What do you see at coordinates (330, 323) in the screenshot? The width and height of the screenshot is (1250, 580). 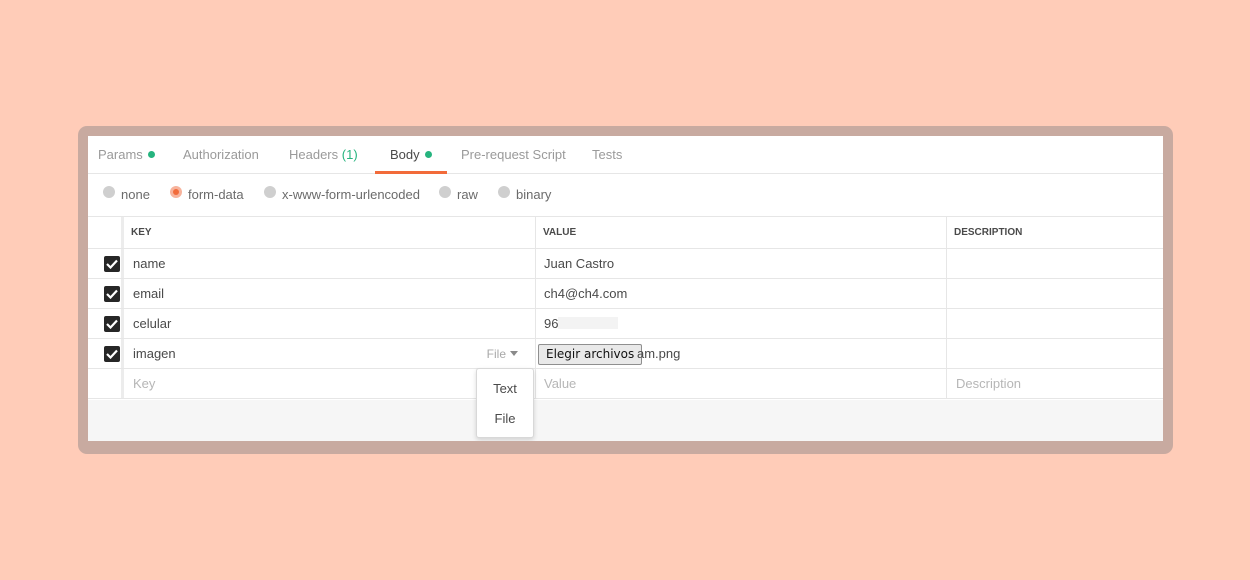 I see `key-input: celular` at bounding box center [330, 323].